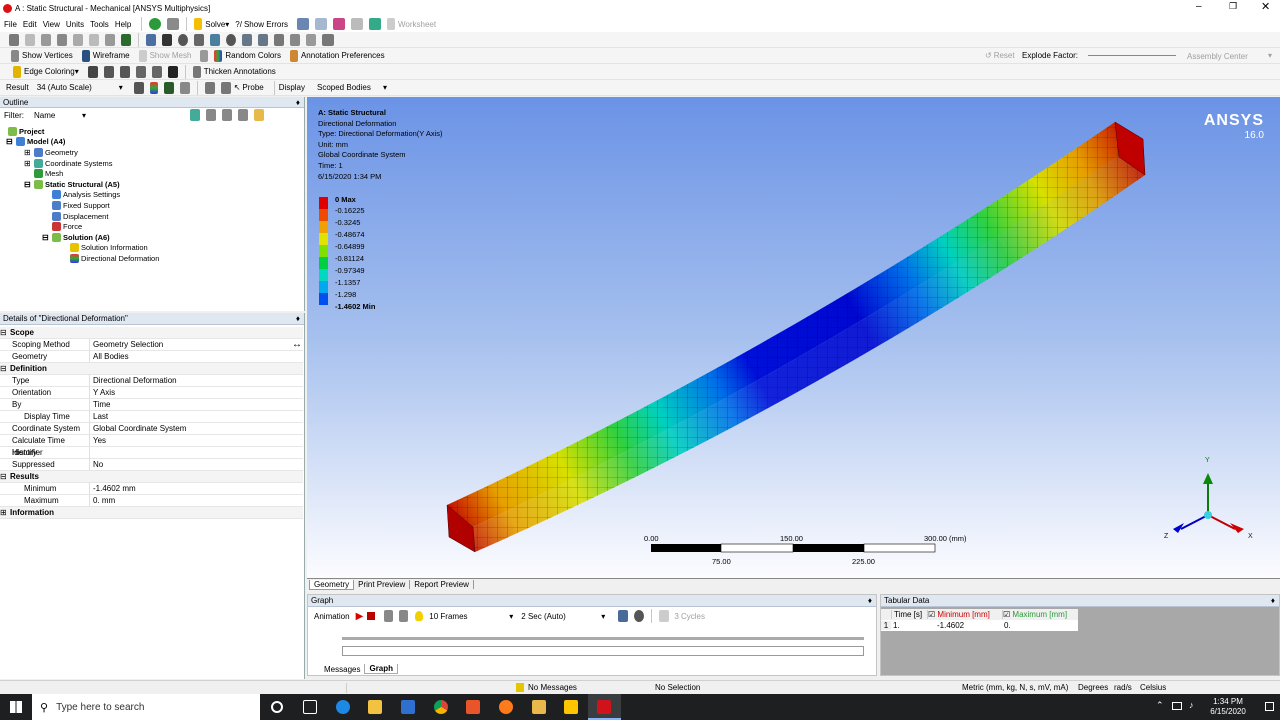 This screenshot has width=1280, height=720. Describe the element at coordinates (40, 55) in the screenshot. I see `show-vertices-button: Show Vertices` at that location.